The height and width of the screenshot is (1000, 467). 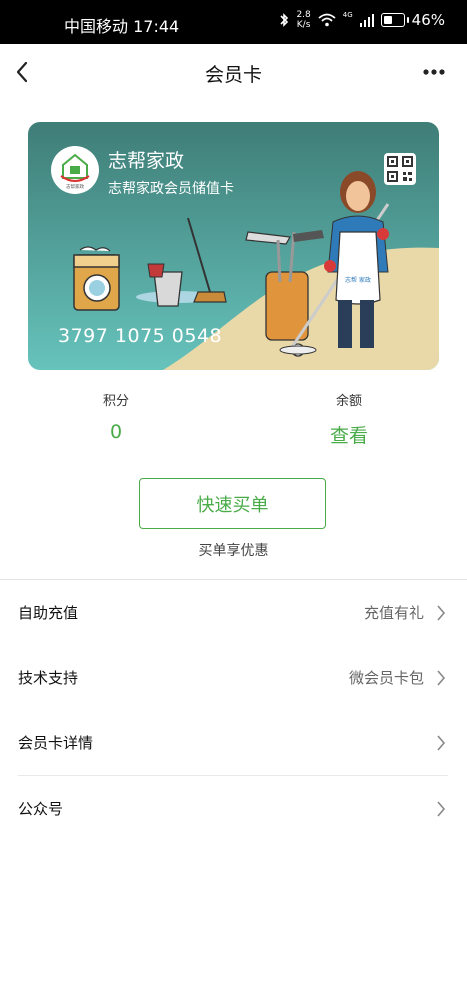 I want to click on card-merchant-name: 志帮家政, so click(x=146, y=161).